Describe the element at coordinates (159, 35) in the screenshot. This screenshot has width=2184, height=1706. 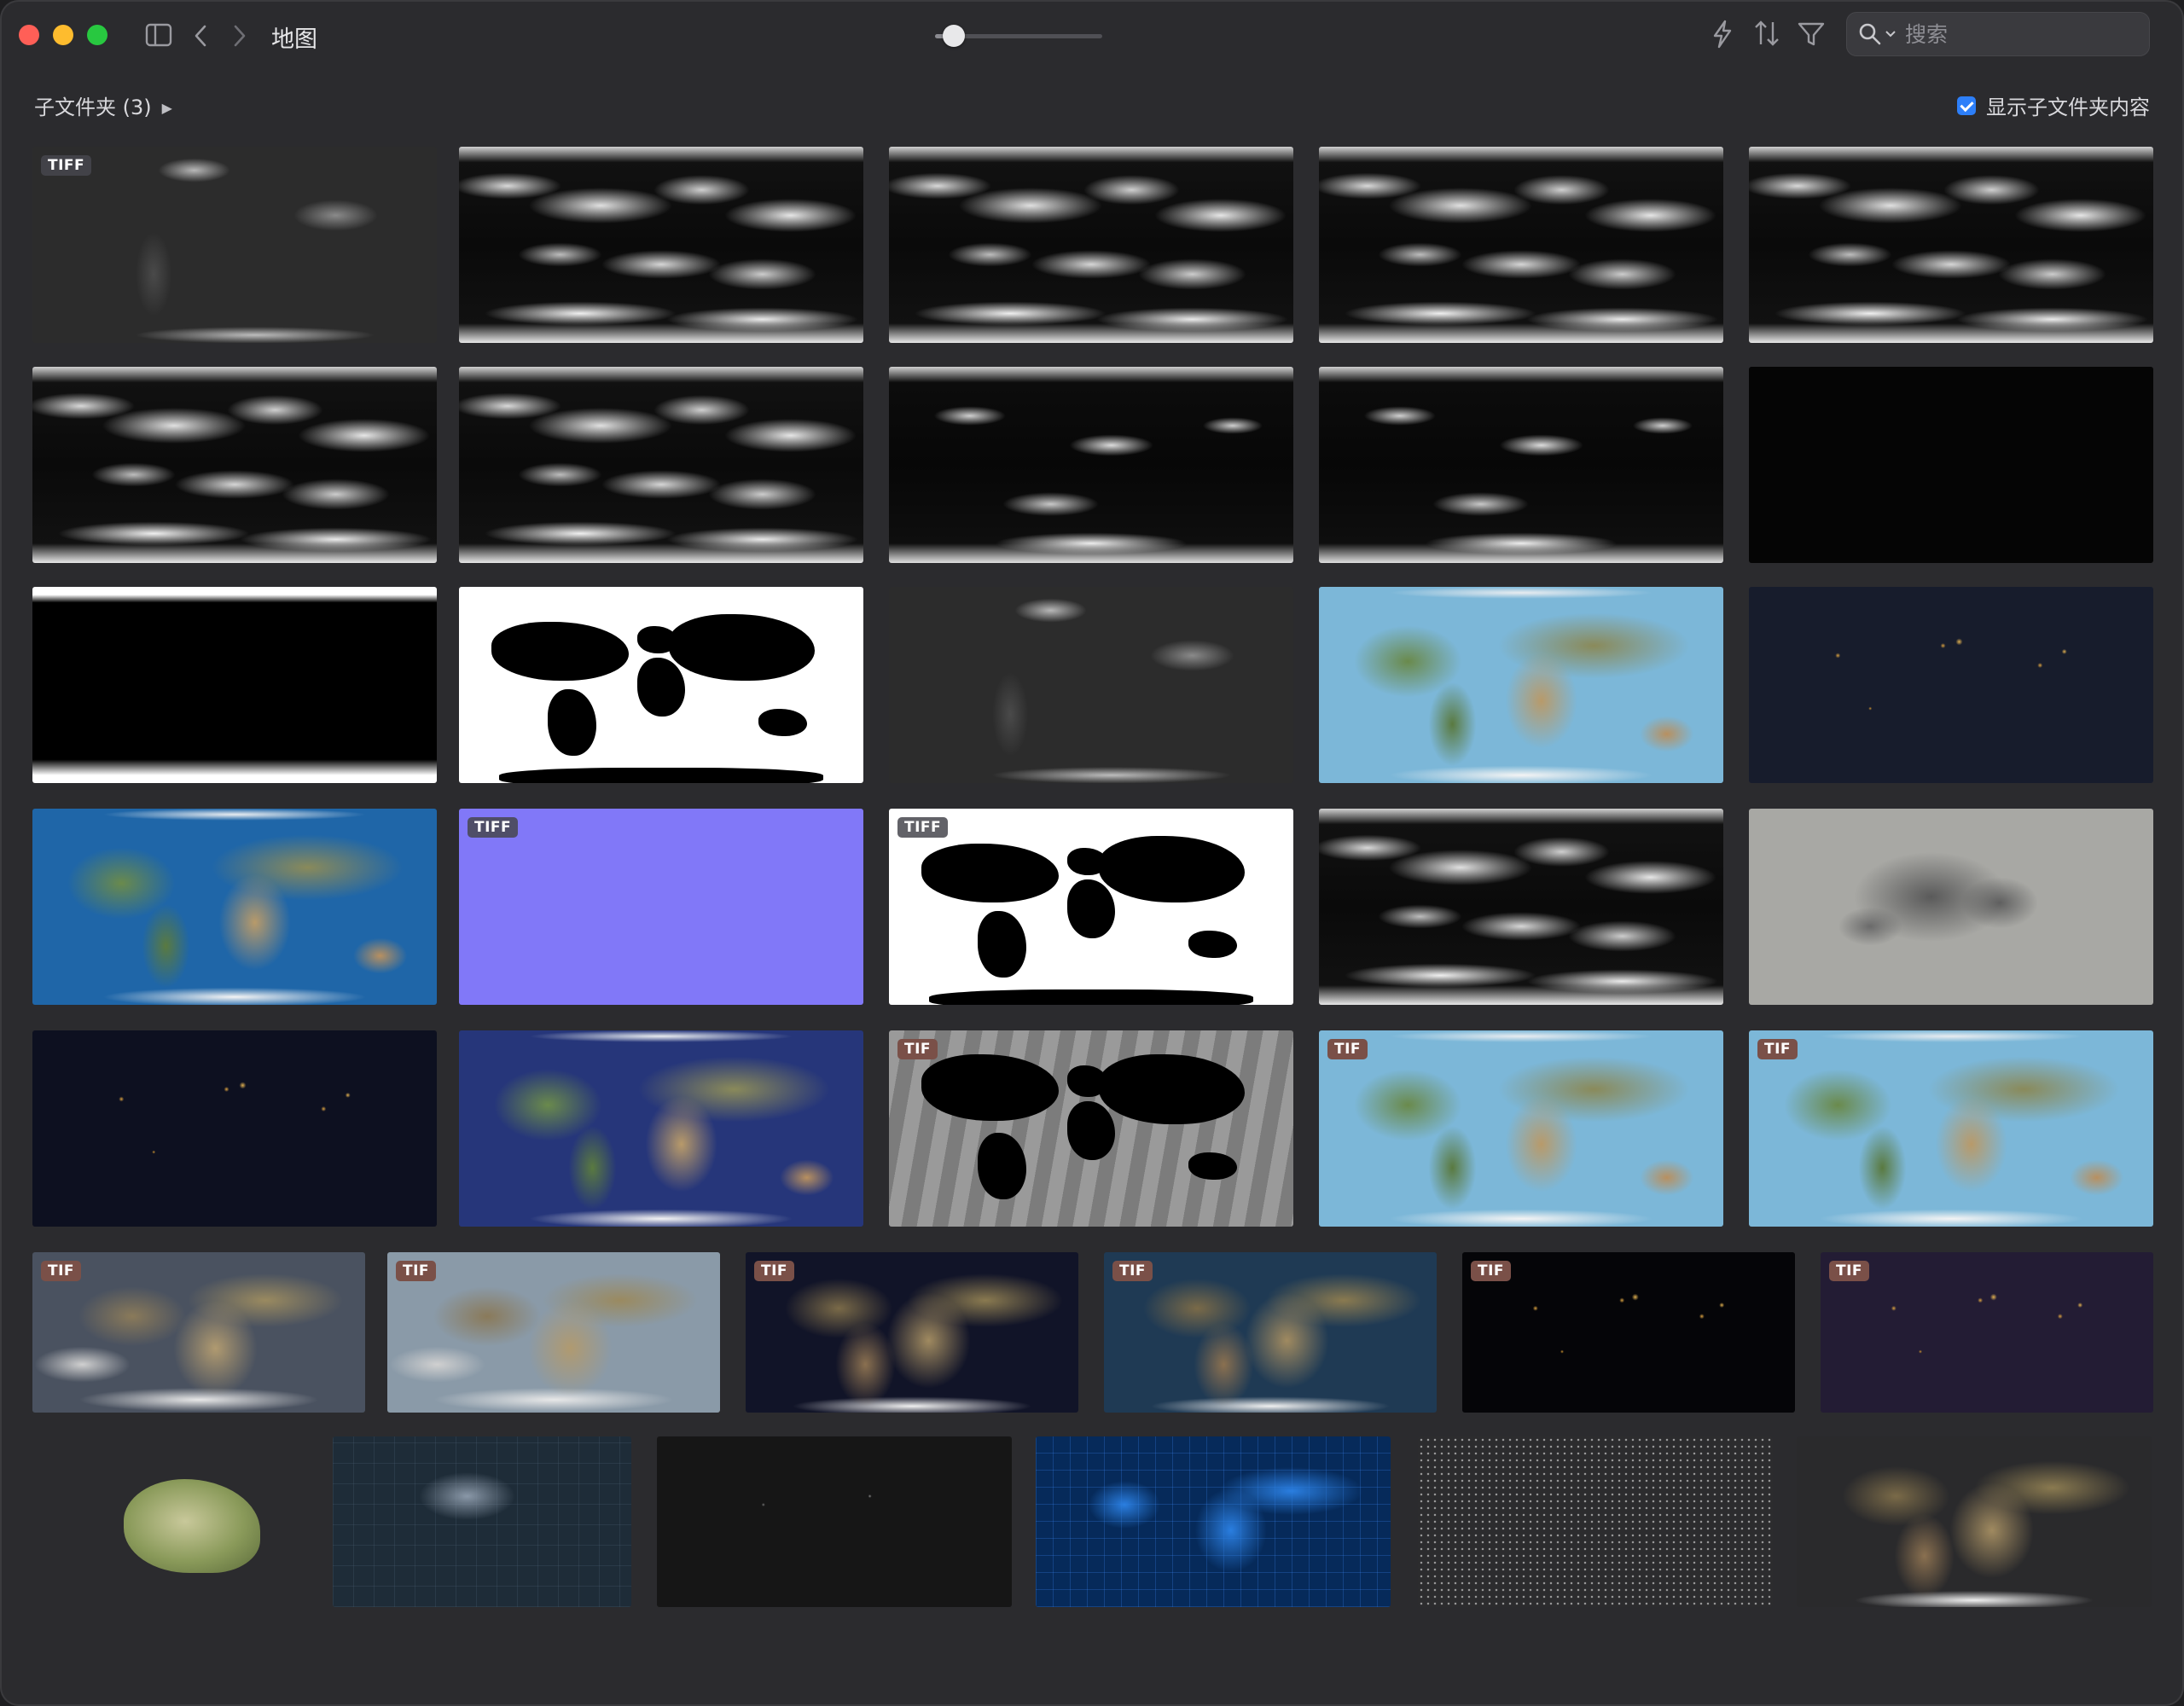
I see `sidebar-toggle-icon` at that location.